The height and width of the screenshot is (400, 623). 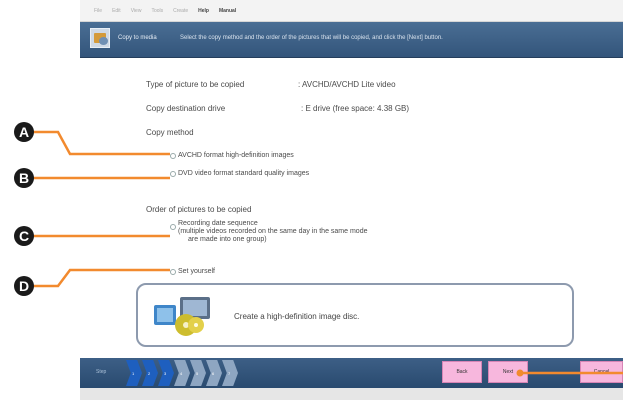 What do you see at coordinates (98, 11) in the screenshot?
I see `menu-file: File` at bounding box center [98, 11].